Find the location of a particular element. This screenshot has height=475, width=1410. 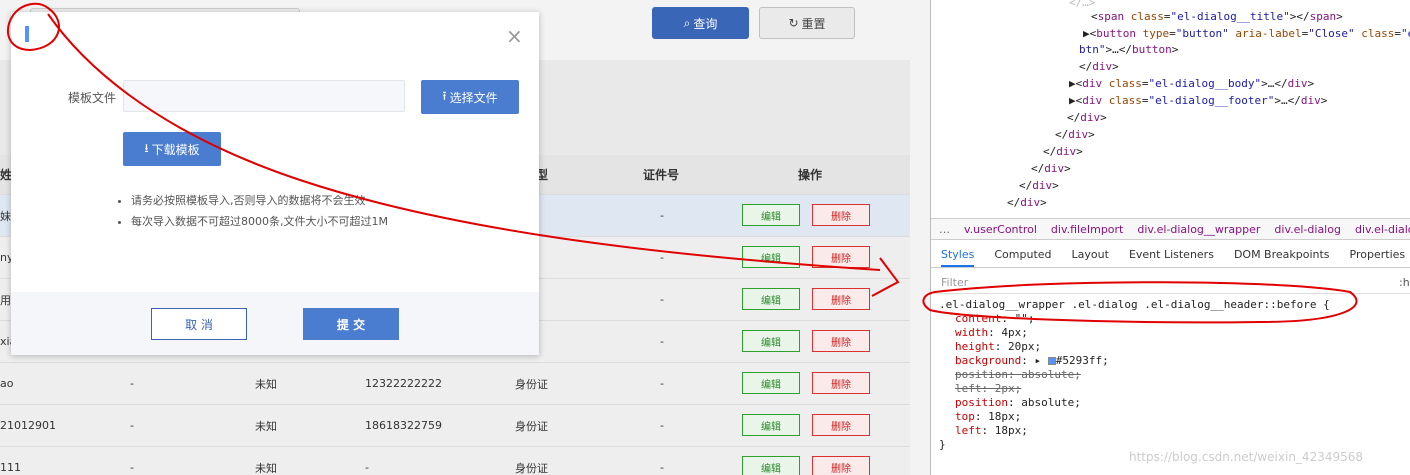

submit-button: 提 交 is located at coordinates (351, 324).